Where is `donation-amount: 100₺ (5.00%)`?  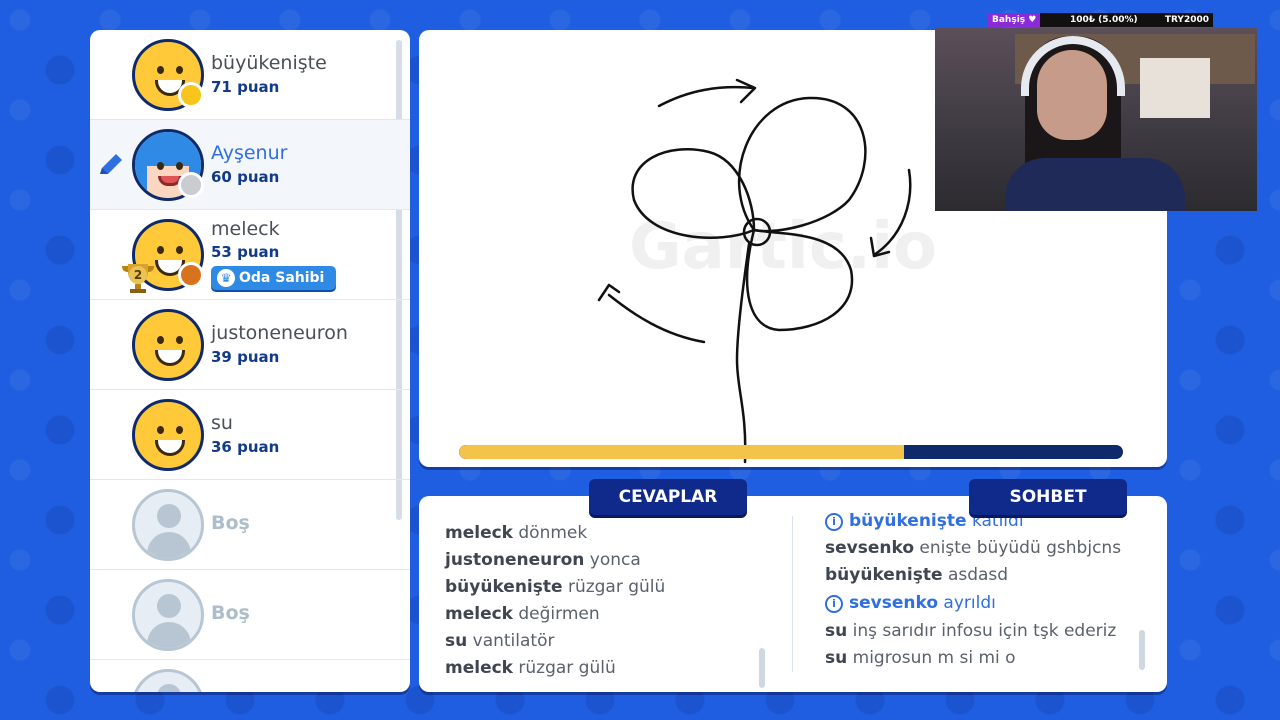 donation-amount: 100₺ (5.00%) is located at coordinates (1104, 20).